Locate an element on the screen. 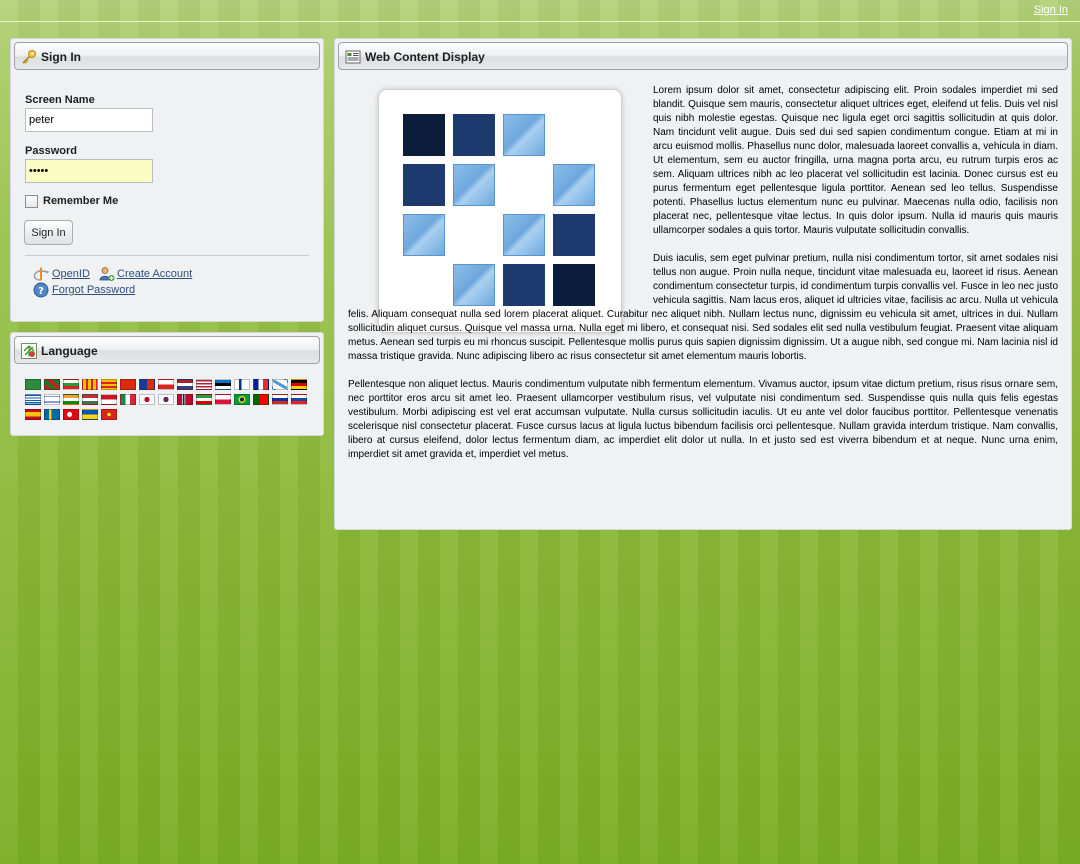  flag-ukrainian is located at coordinates (90, 414).